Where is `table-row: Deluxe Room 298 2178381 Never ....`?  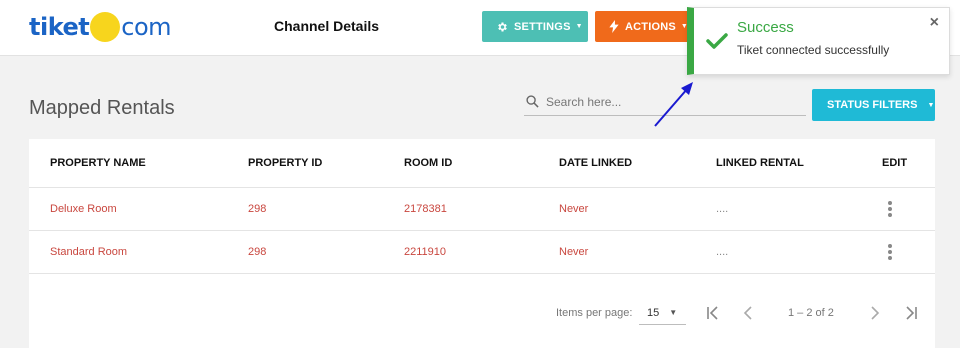
table-row: Deluxe Room 298 2178381 Never .... is located at coordinates (482, 209).